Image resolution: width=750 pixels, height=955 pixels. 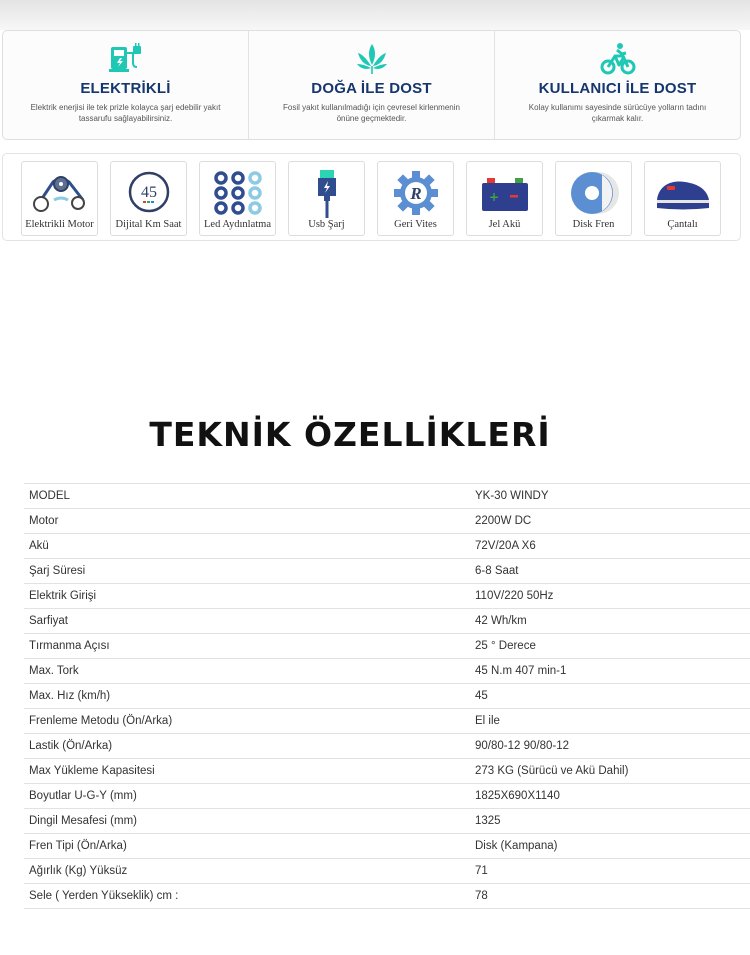 What do you see at coordinates (350, 434) in the screenshot?
I see `section-heading: TEKNİK ÖZELLİKLERİ` at bounding box center [350, 434].